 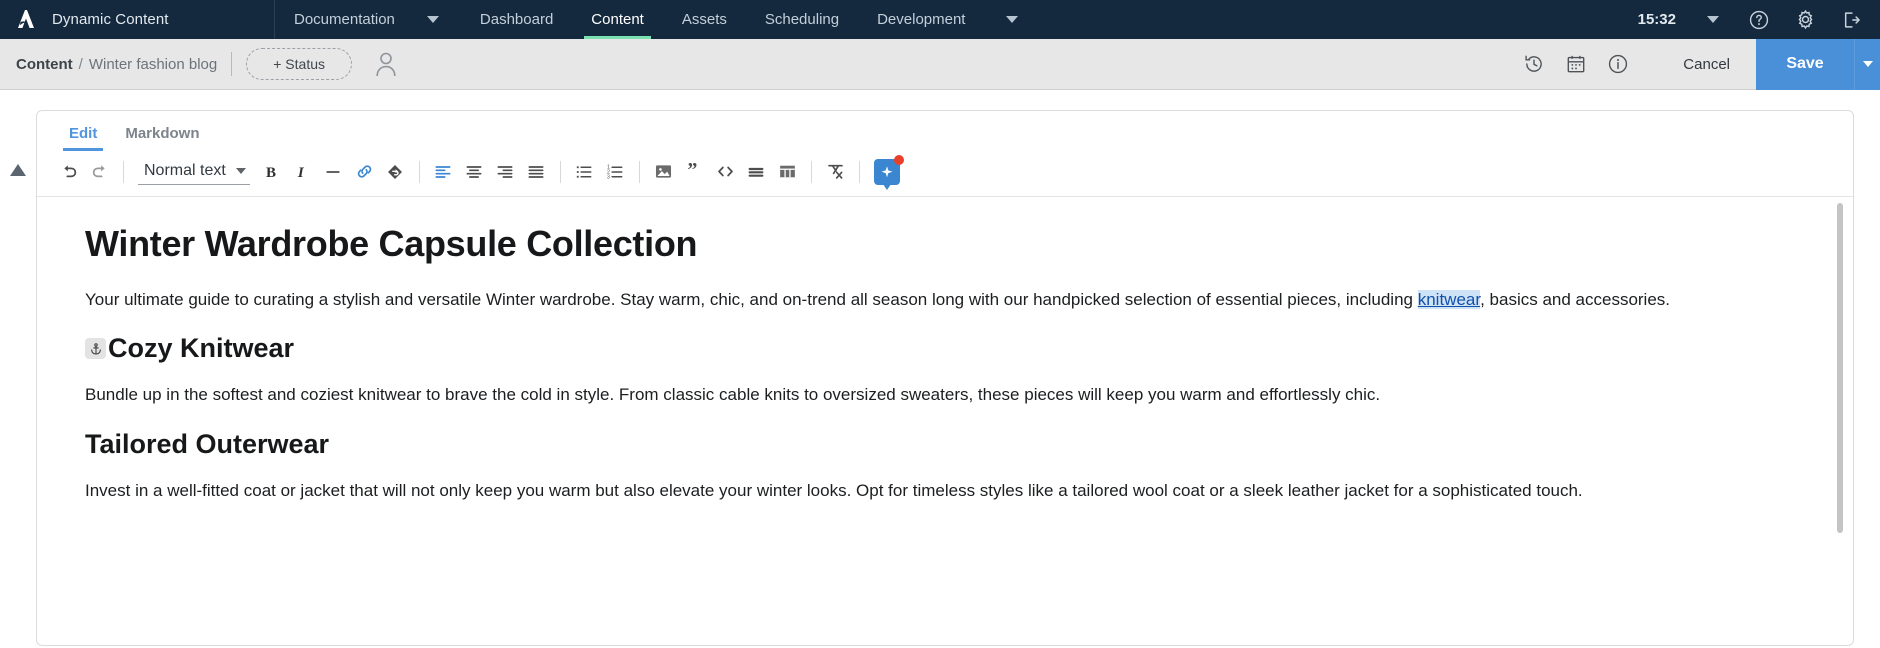 What do you see at coordinates (949, 348) in the screenshot?
I see `heading-cozy-knitwear: Cozy Knitwear` at bounding box center [949, 348].